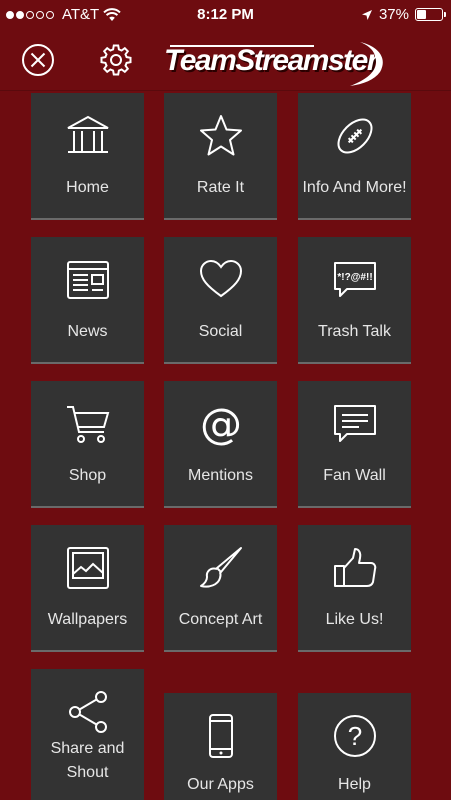 This screenshot has width=451, height=800. I want to click on status-right: 37%, so click(403, 14).